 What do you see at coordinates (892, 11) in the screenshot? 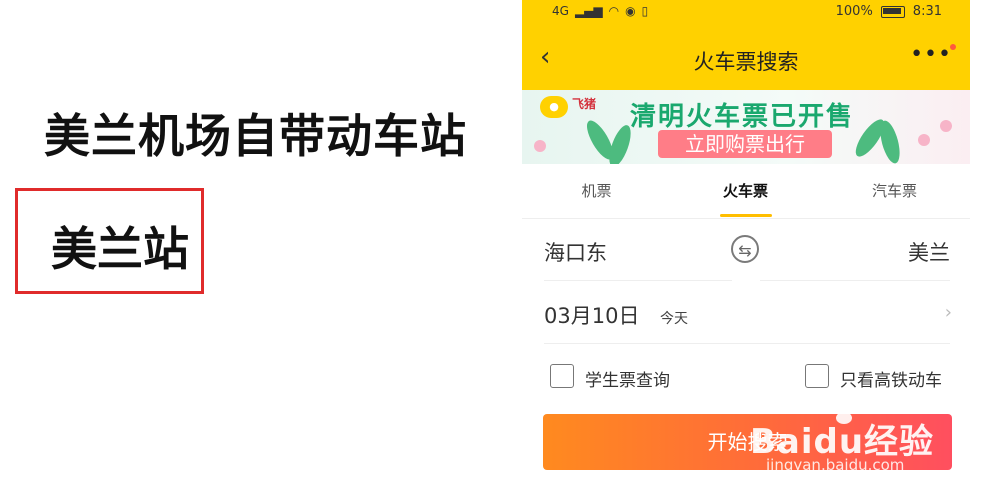
I see `battery-icon` at bounding box center [892, 11].